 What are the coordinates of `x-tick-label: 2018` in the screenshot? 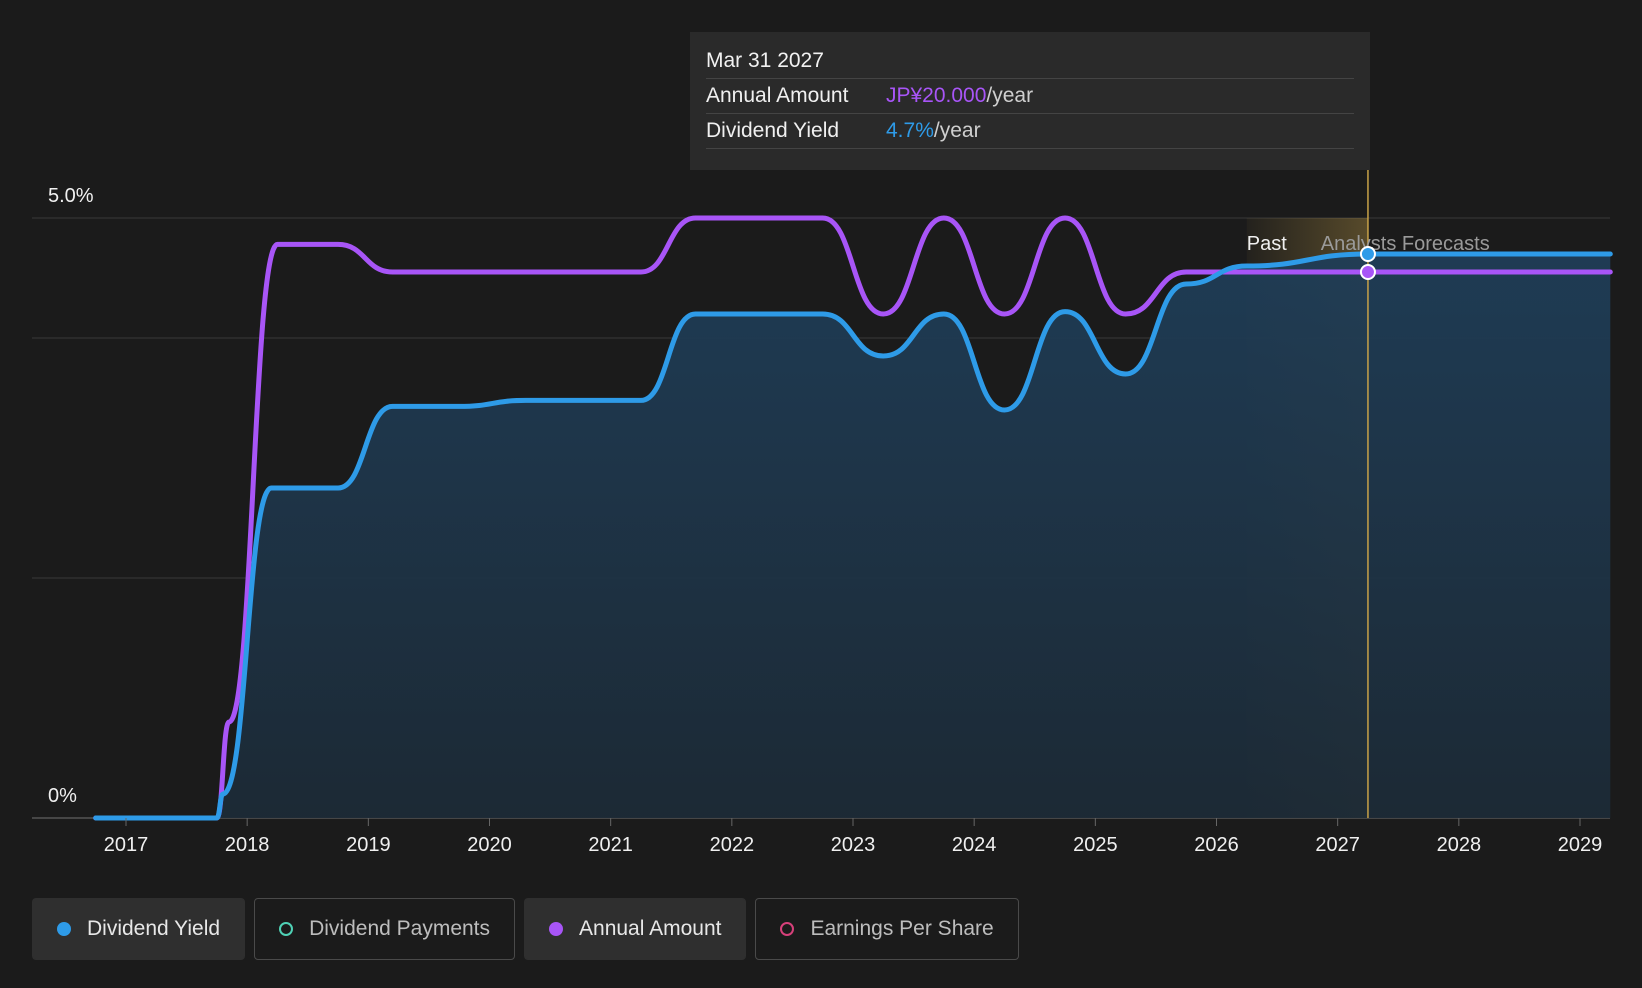 It's located at (247, 845).